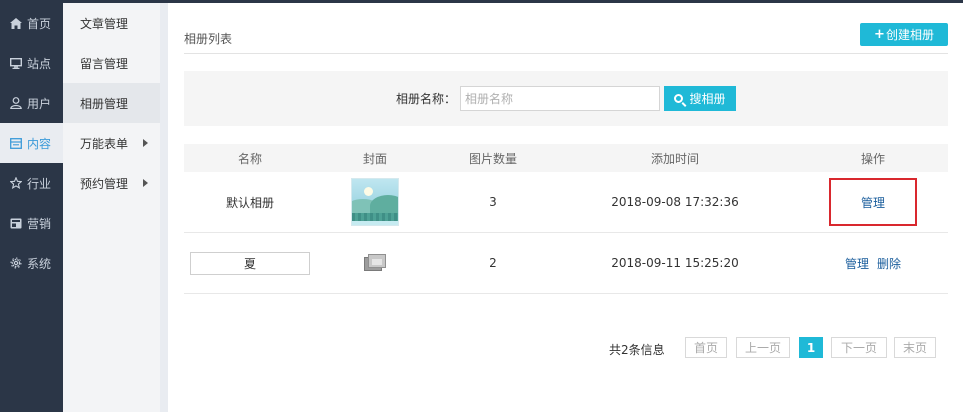 The width and height of the screenshot is (963, 412). Describe the element at coordinates (565, 348) in the screenshot. I see `pagination: 共2条信息 首页 上一页 1 下一页 末页` at that location.